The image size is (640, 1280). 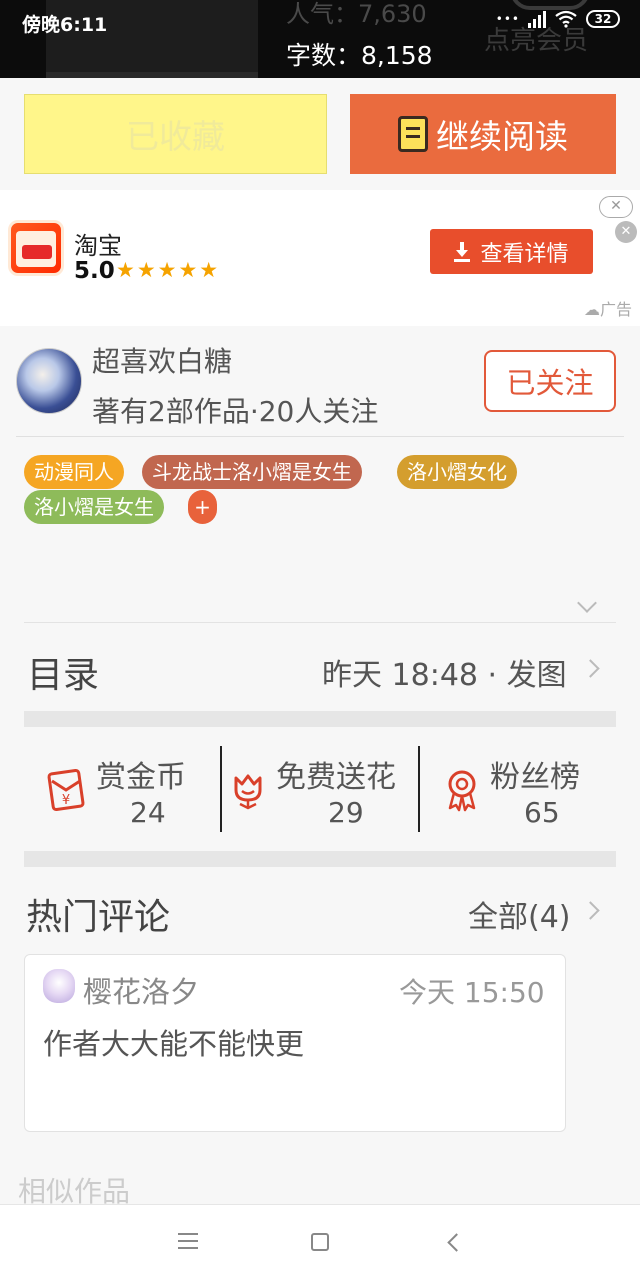 I want to click on signal-icon, so click(x=537, y=19).